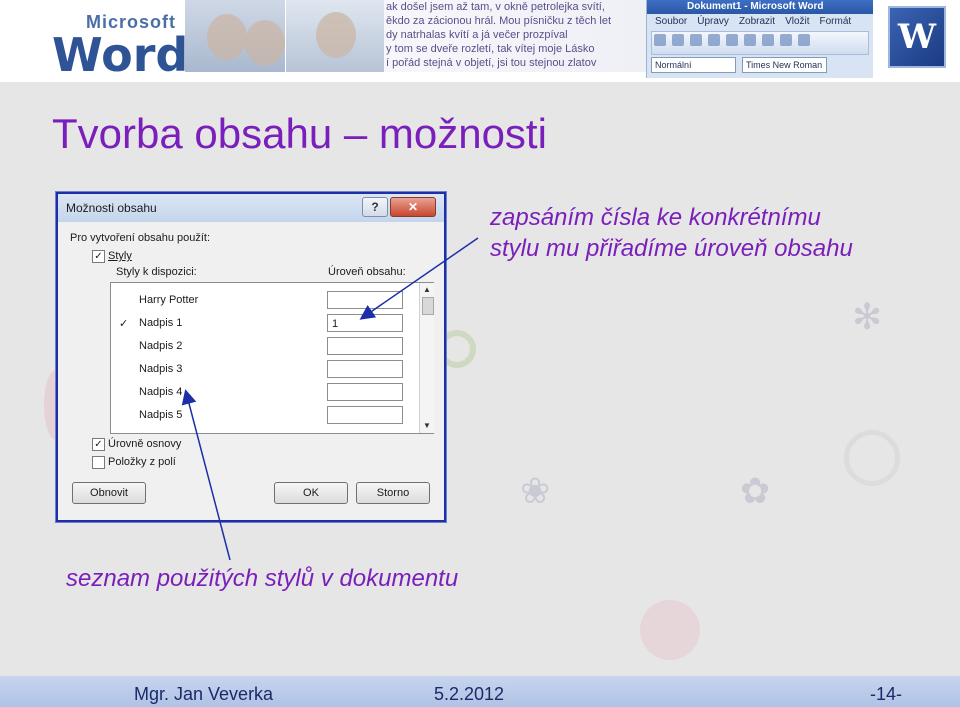  What do you see at coordinates (251, 208) in the screenshot?
I see `dialog-titlebar: Možnosti obsahu ? ✕` at bounding box center [251, 208].